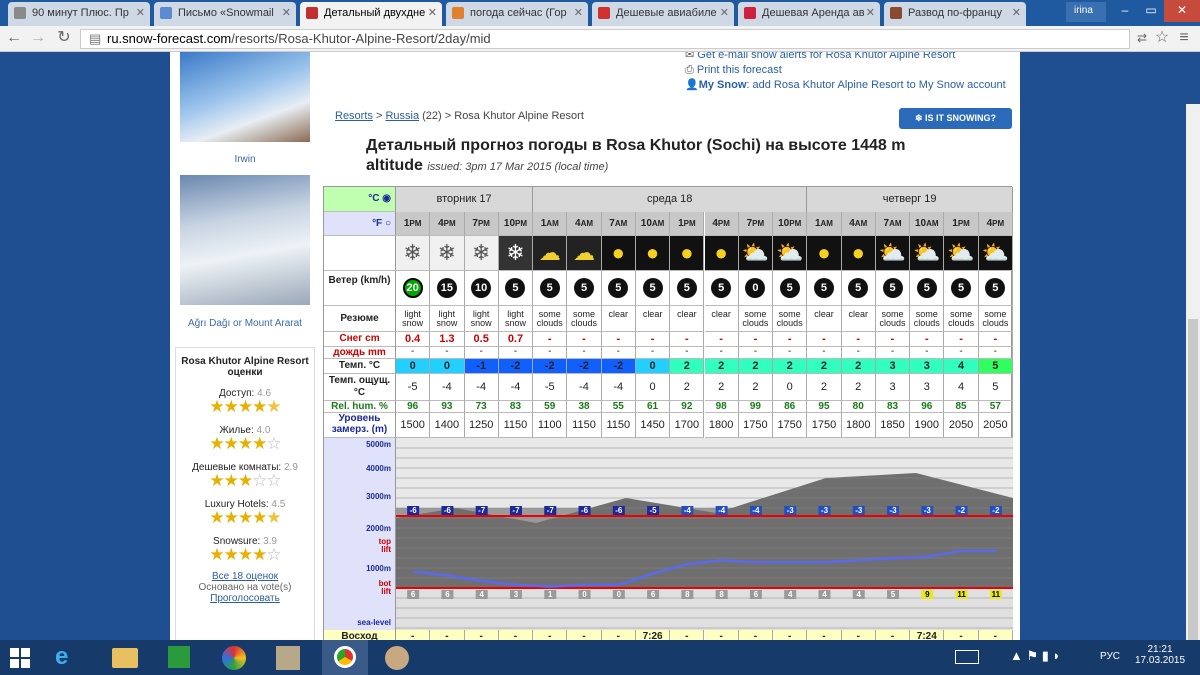  I want to click on bookmark-star-icon: ☆, so click(1162, 39).